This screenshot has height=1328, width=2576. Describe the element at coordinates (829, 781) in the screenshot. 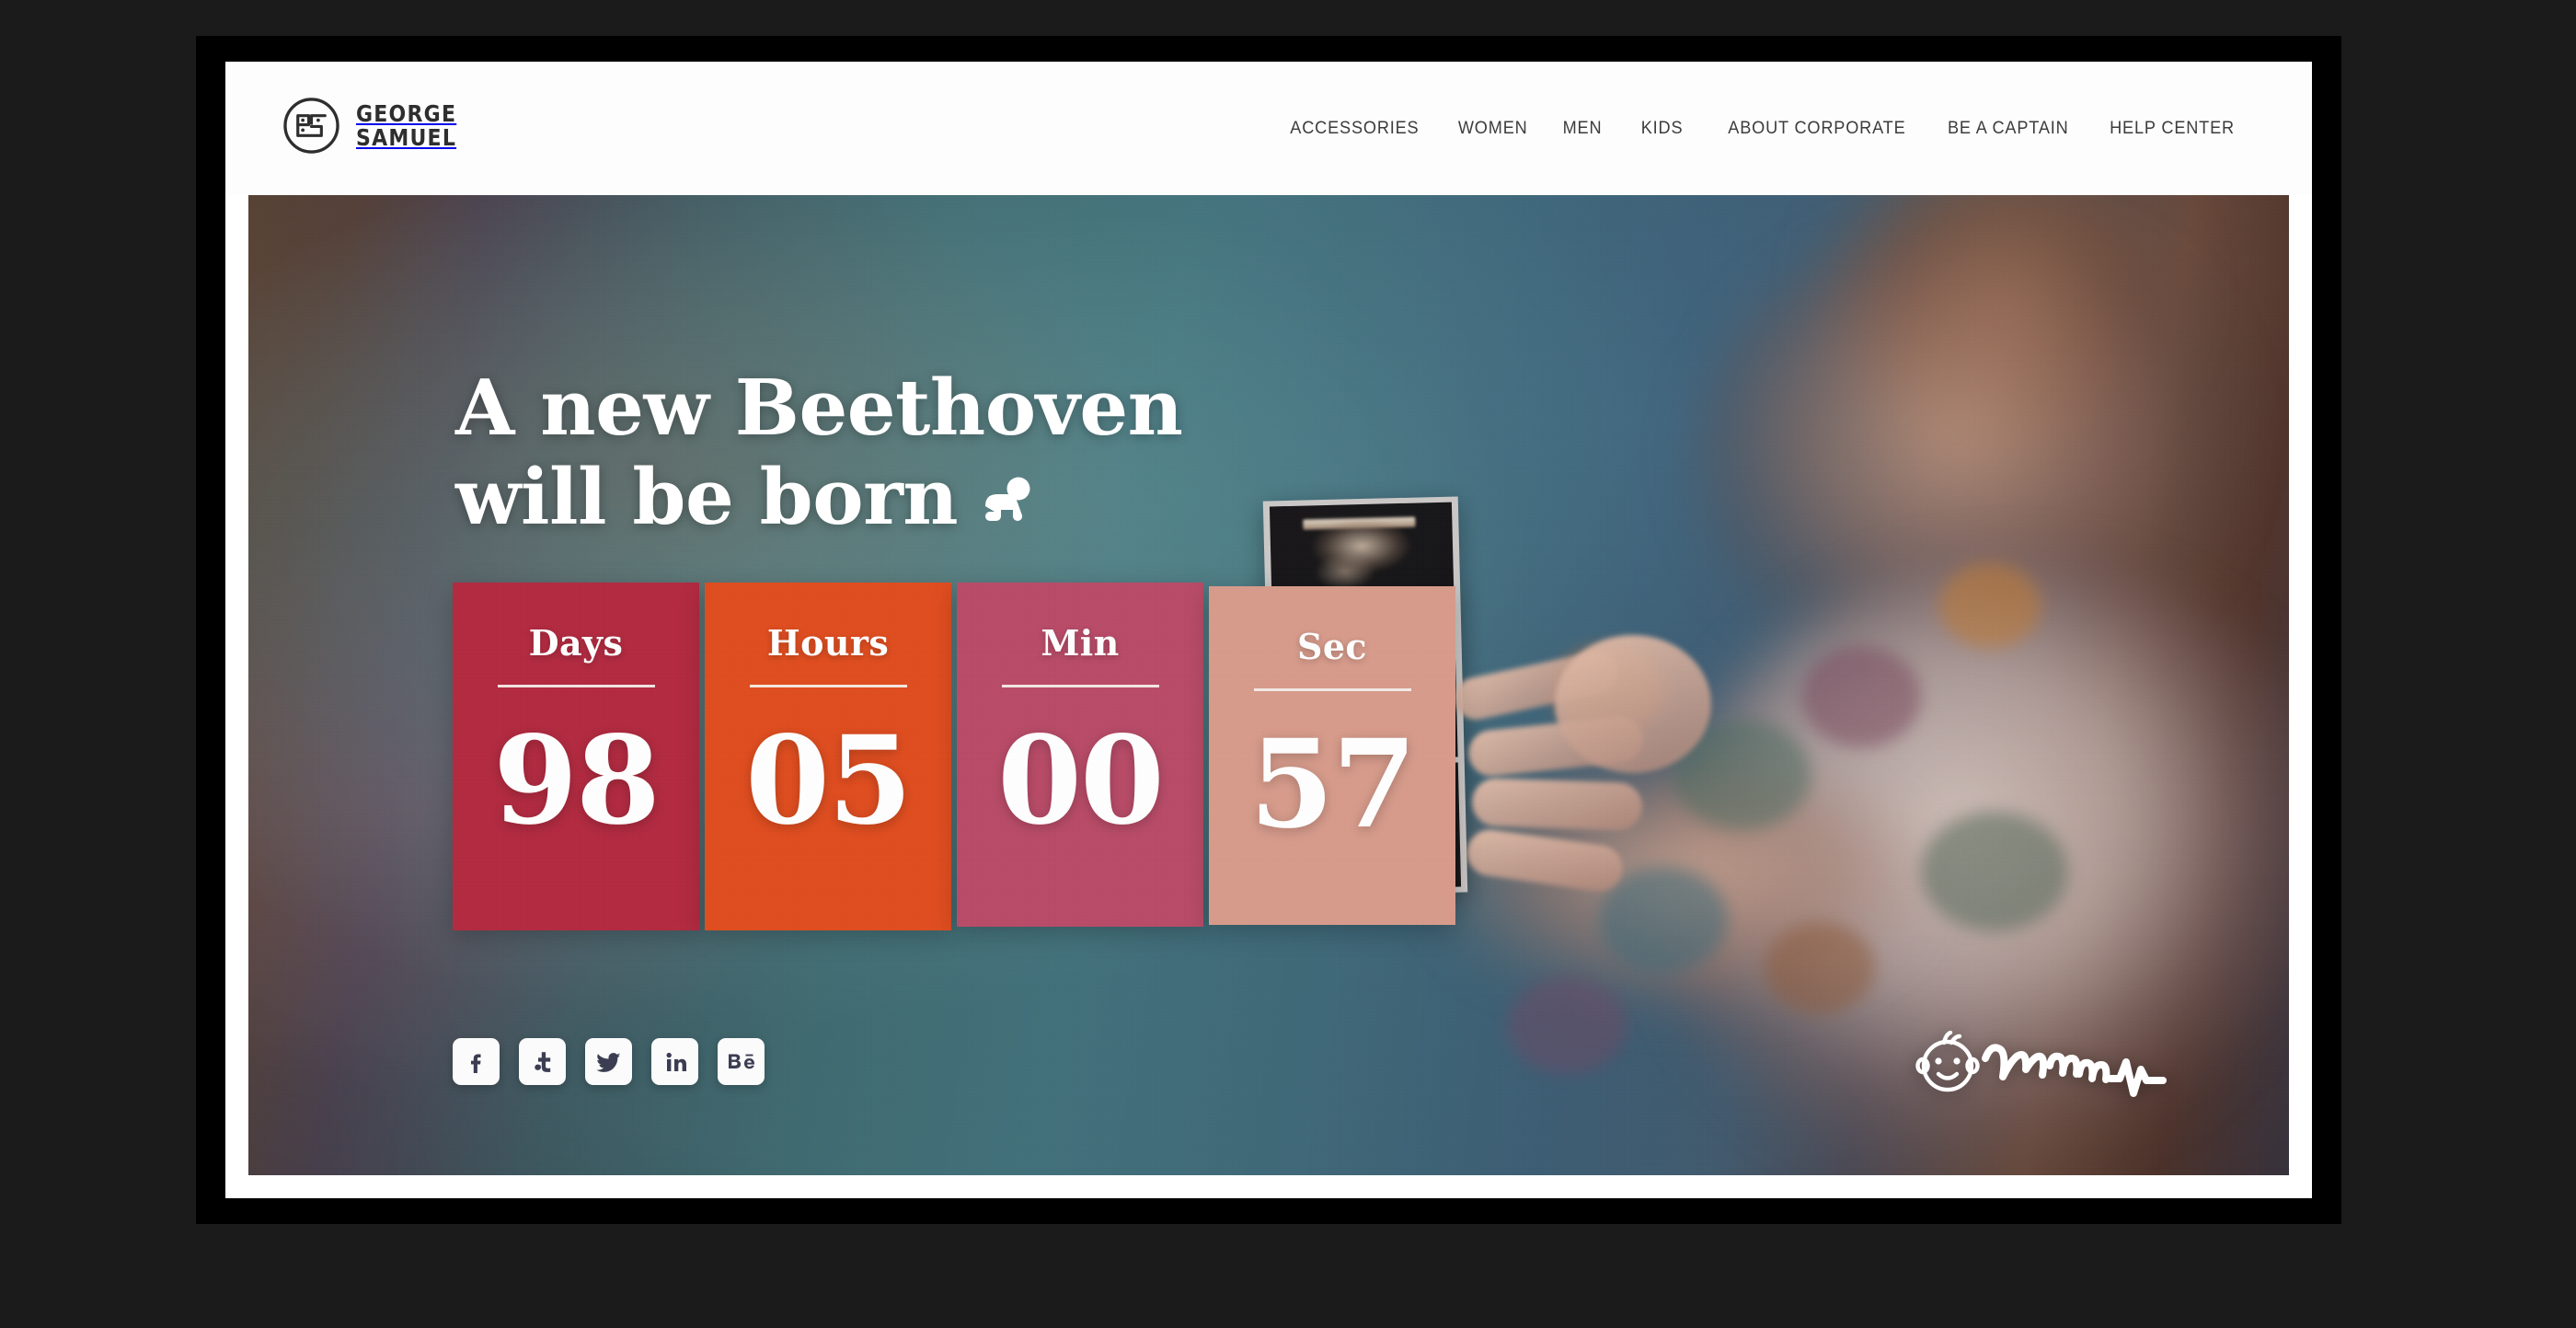

I see `countdown-value-hours: 05` at that location.